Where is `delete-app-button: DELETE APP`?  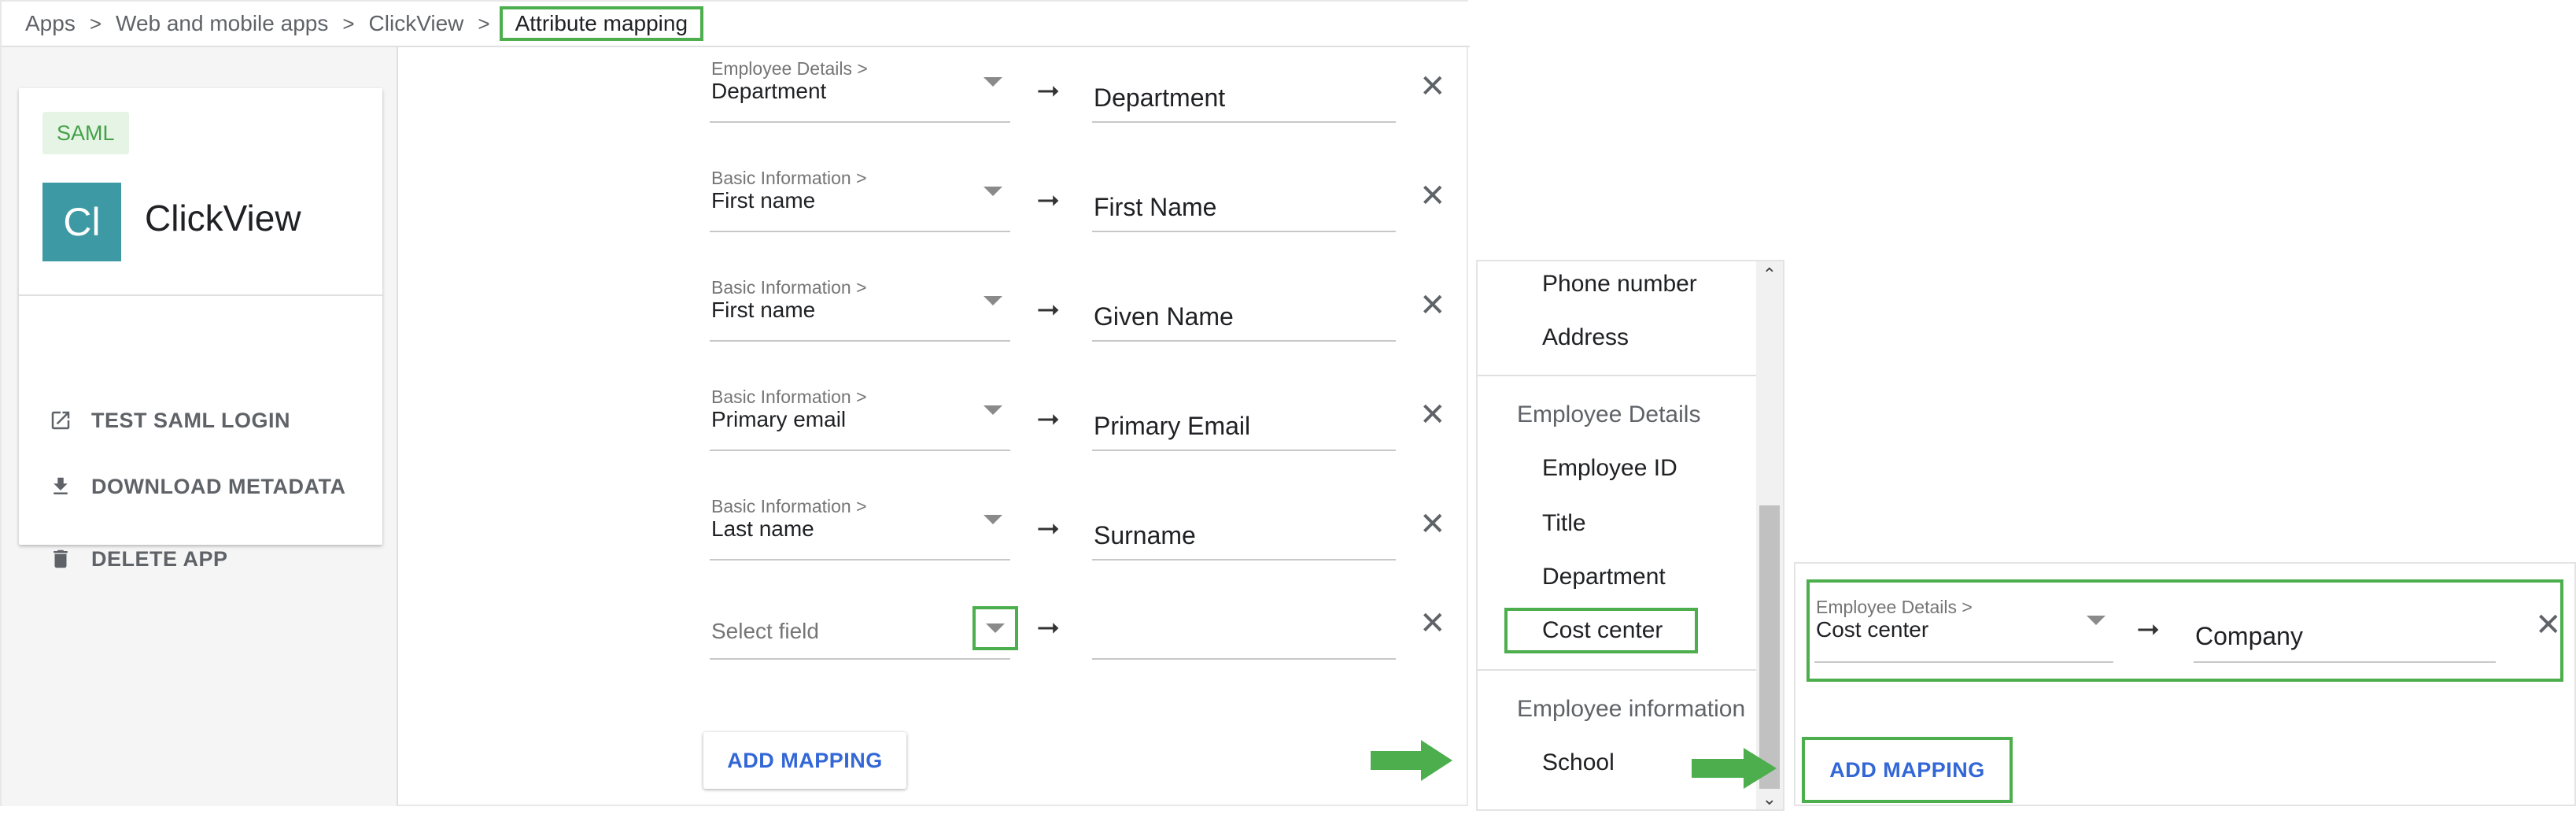
delete-app-button: DELETE APP is located at coordinates (137, 559).